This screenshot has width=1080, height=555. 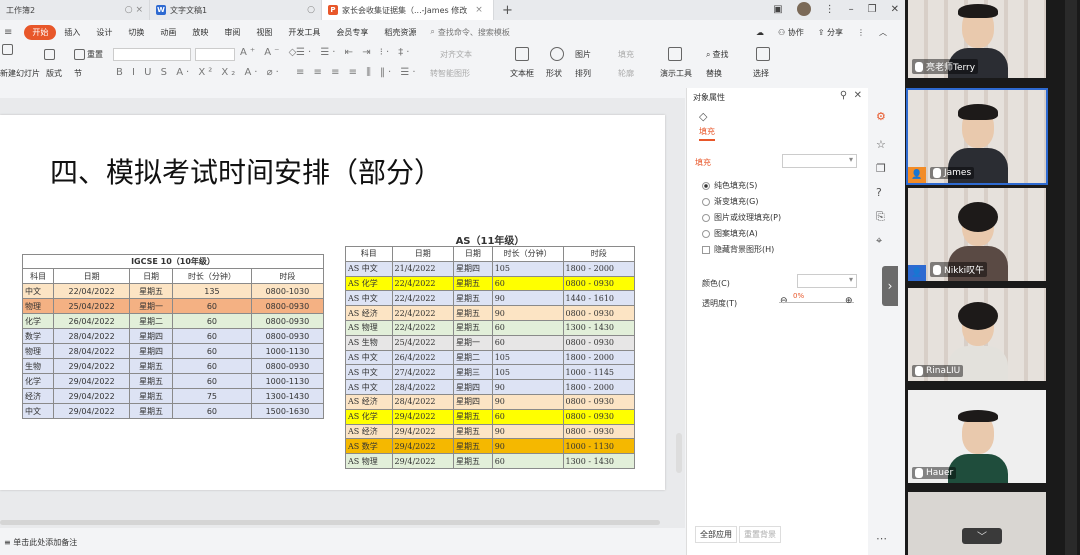 What do you see at coordinates (777, 9) in the screenshot?
I see `layout-icon: ▣` at bounding box center [777, 9].